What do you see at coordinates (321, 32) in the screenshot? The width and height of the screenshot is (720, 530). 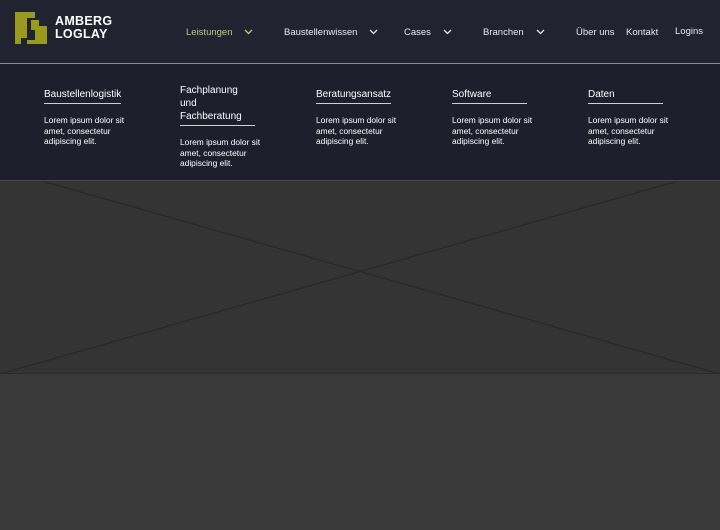 I see `nav-item-label: Baustellenwissen` at bounding box center [321, 32].